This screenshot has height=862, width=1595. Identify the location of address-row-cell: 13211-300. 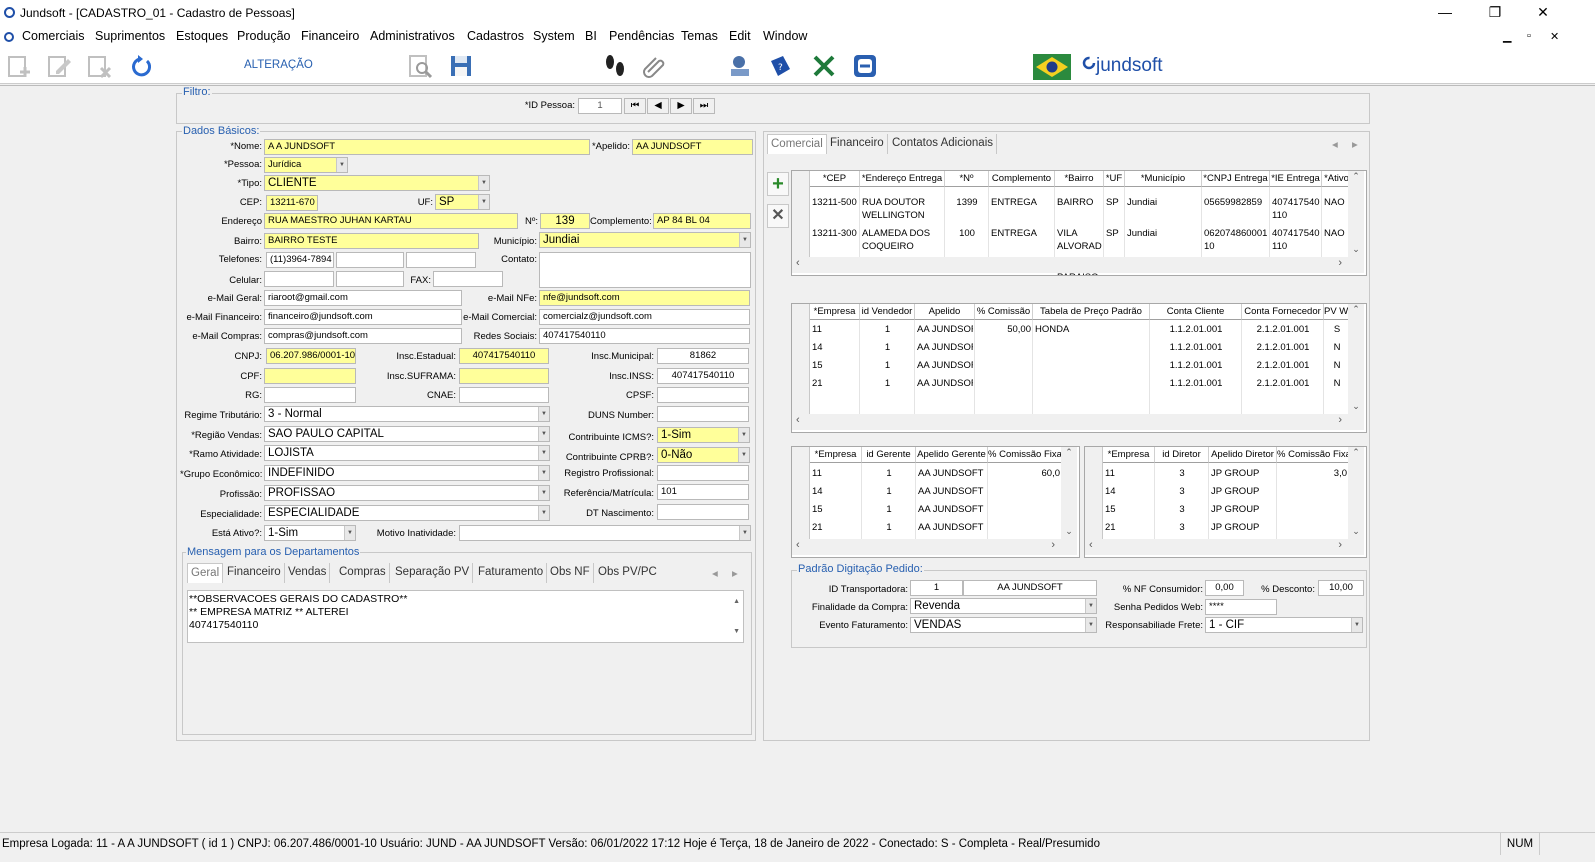
(835, 233).